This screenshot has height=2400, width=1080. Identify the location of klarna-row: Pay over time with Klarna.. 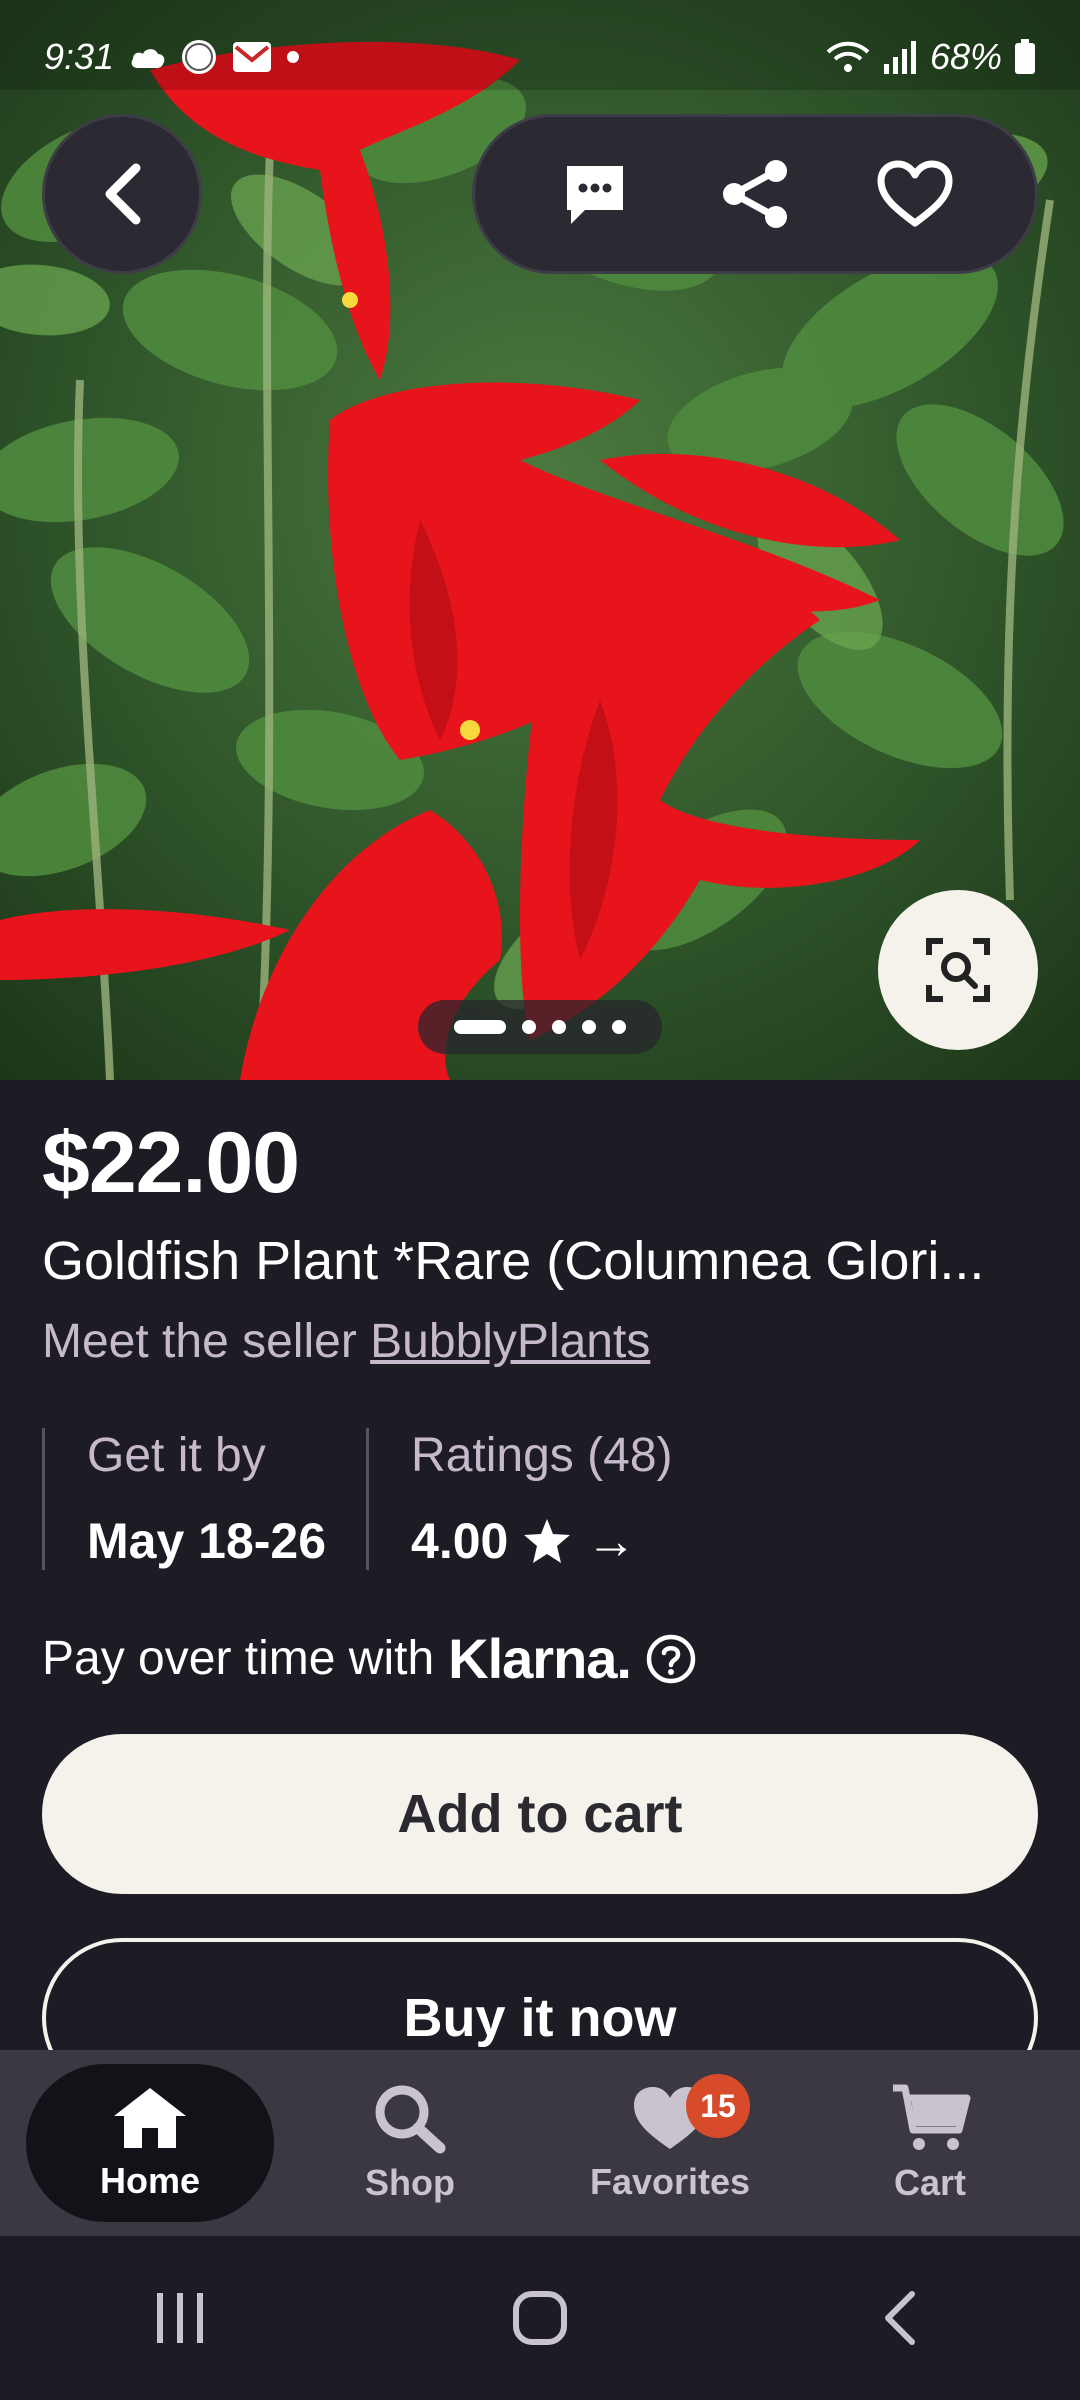
(369, 1658).